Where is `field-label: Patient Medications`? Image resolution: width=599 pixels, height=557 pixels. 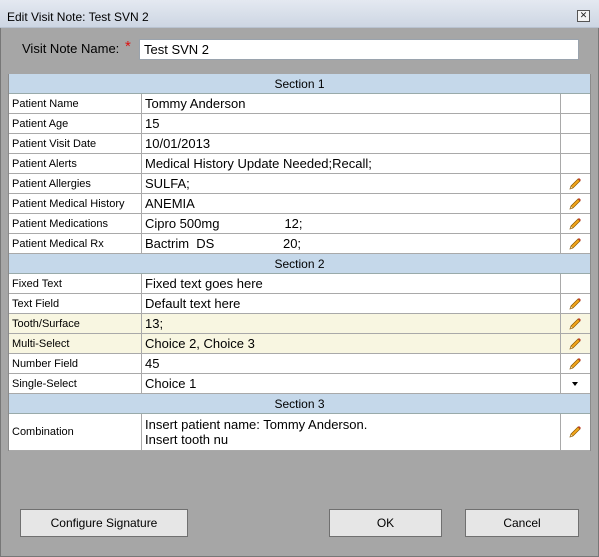 field-label: Patient Medications is located at coordinates (75, 223).